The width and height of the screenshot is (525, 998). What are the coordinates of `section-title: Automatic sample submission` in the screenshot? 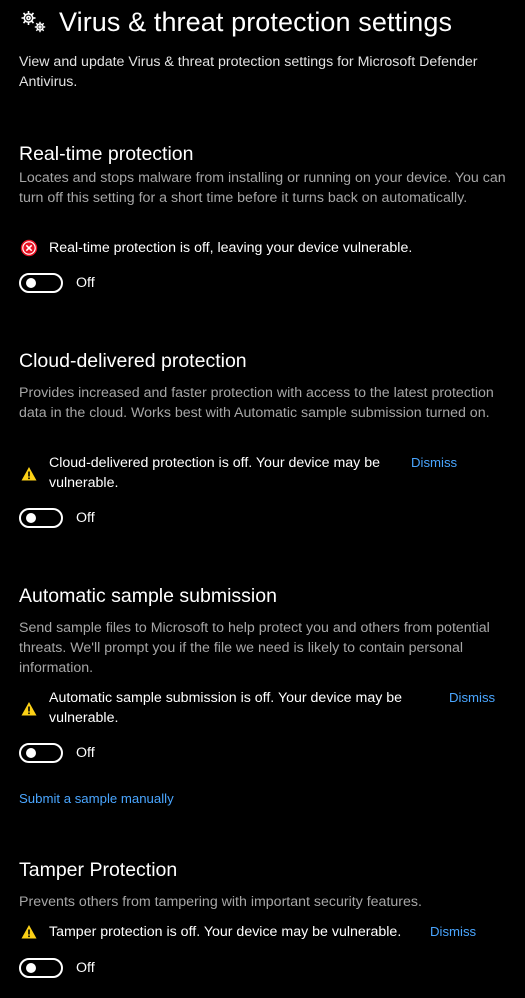 It's located at (148, 596).